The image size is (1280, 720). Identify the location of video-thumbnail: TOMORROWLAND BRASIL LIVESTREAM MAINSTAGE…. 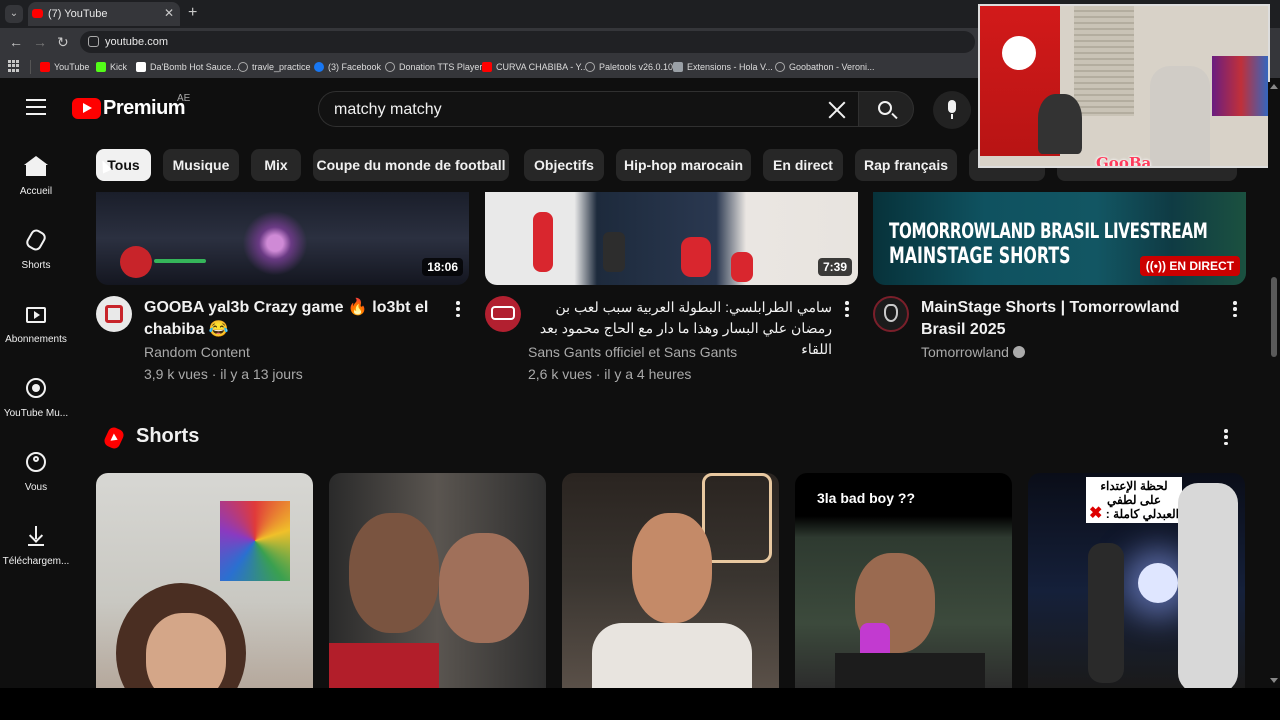
(1059, 238).